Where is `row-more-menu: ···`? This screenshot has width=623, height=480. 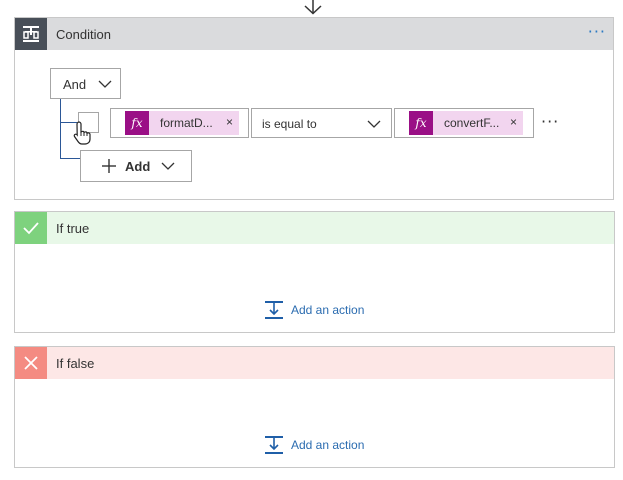
row-more-menu: ··· is located at coordinates (550, 121).